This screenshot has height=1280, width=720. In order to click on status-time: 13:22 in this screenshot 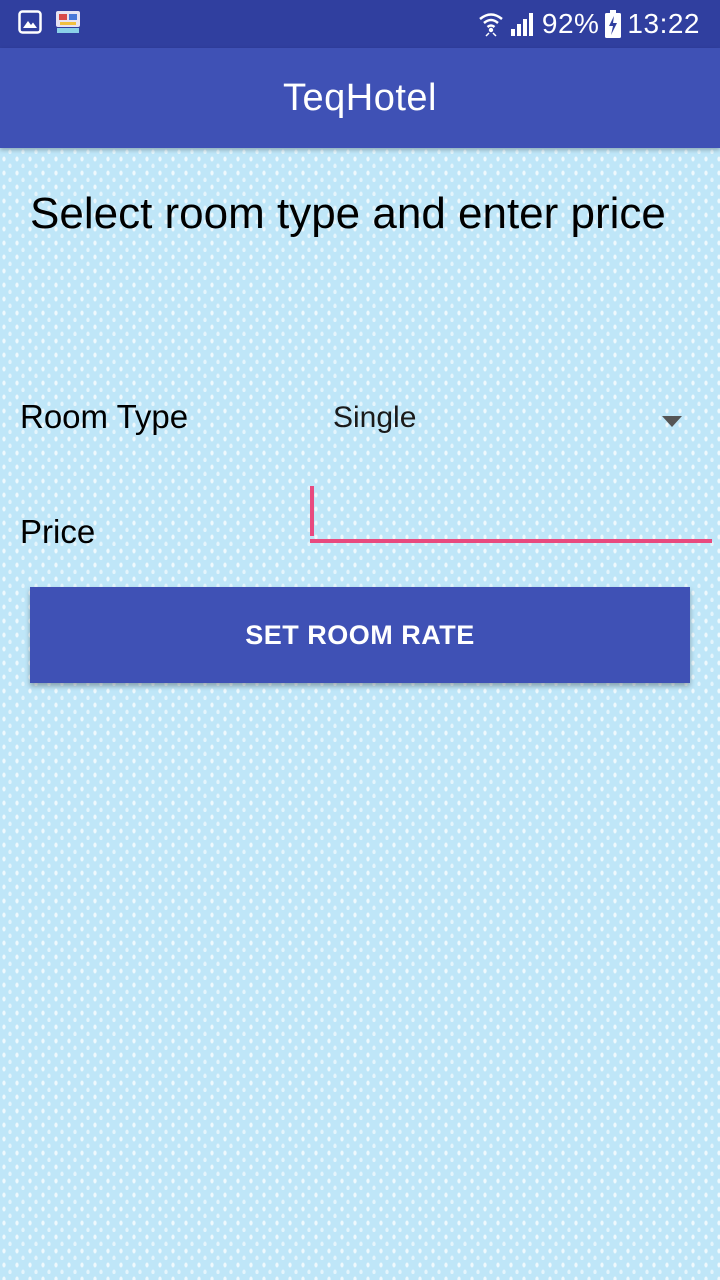, I will do `click(663, 23)`.